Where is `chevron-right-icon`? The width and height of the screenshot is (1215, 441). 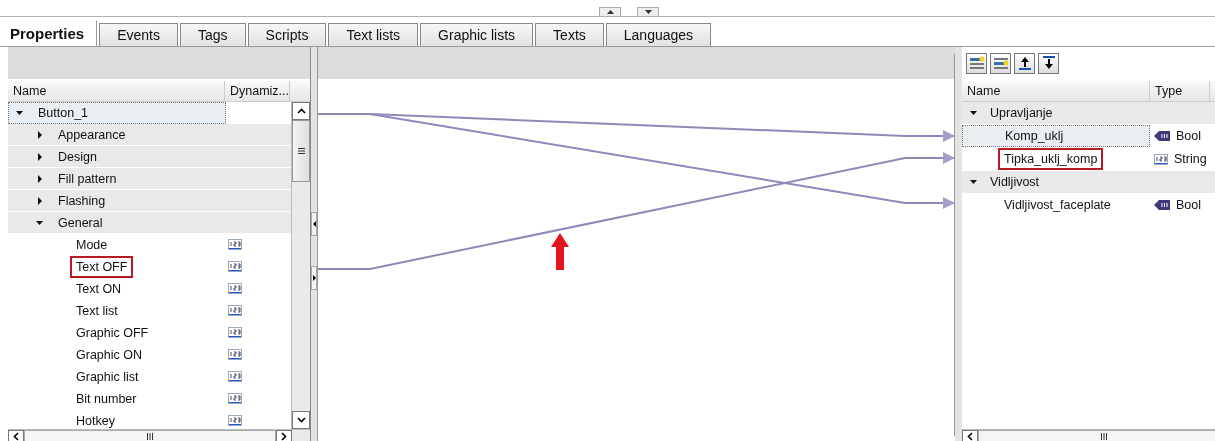
chevron-right-icon is located at coordinates (284, 436).